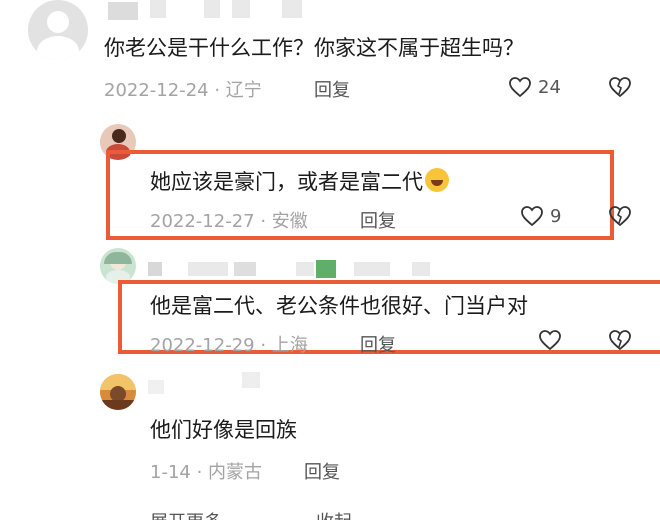 The image size is (660, 520). Describe the element at coordinates (334, 514) in the screenshot. I see `collapse-link: 收起` at that location.